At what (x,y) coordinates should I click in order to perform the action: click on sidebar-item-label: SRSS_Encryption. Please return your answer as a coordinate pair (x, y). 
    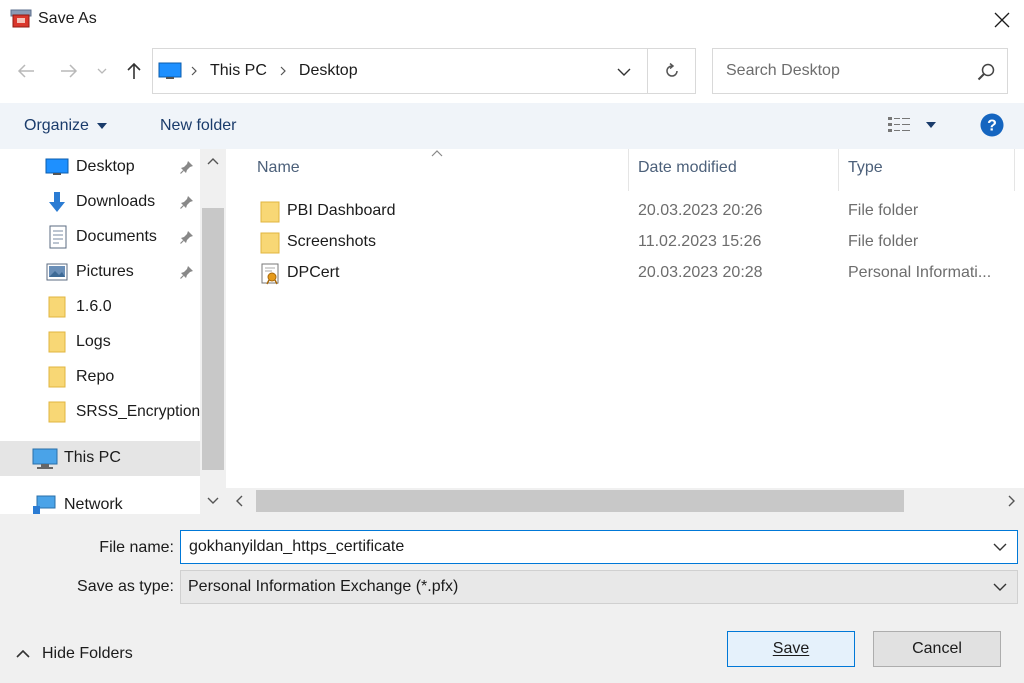
    Looking at the image, I should click on (138, 411).